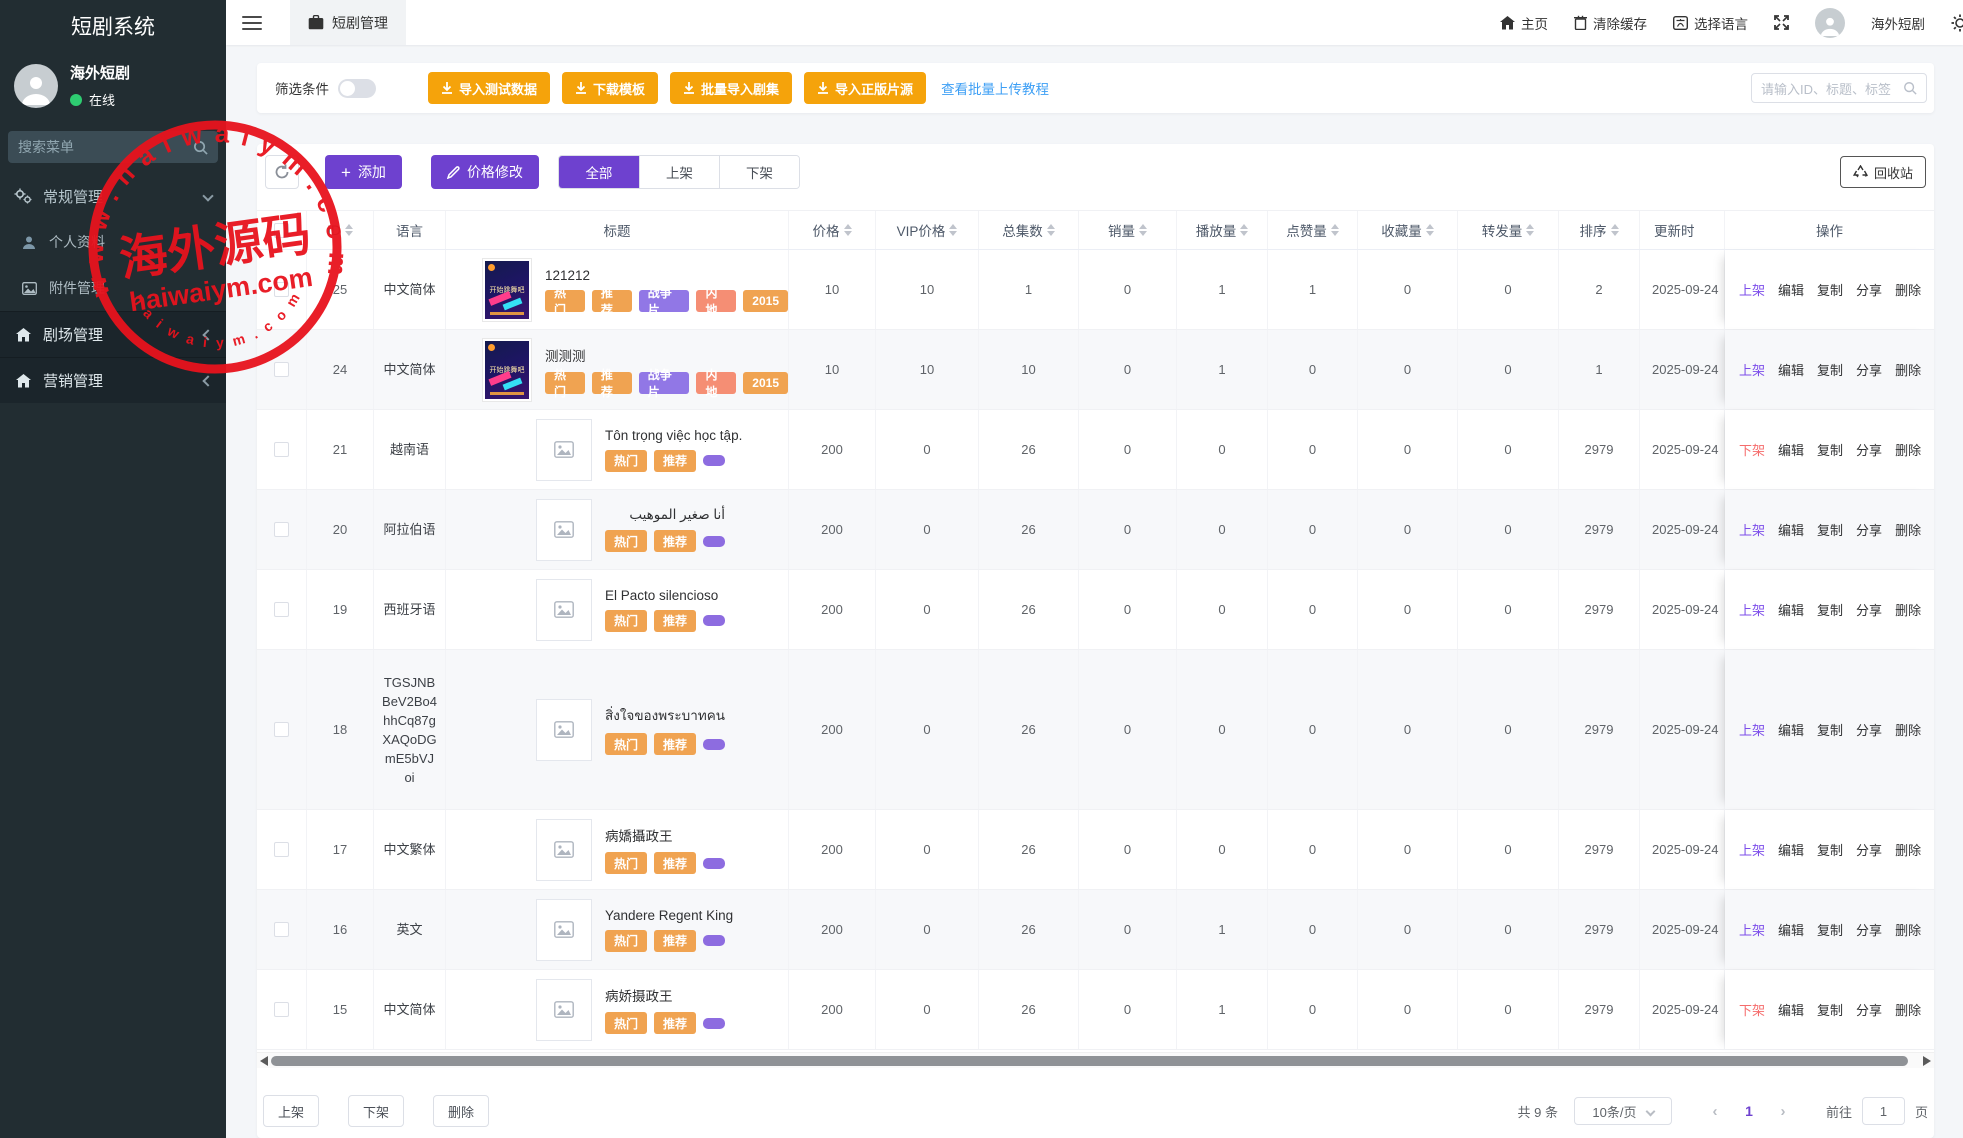  I want to click on horizontal-scrollbar, so click(1095, 1060).